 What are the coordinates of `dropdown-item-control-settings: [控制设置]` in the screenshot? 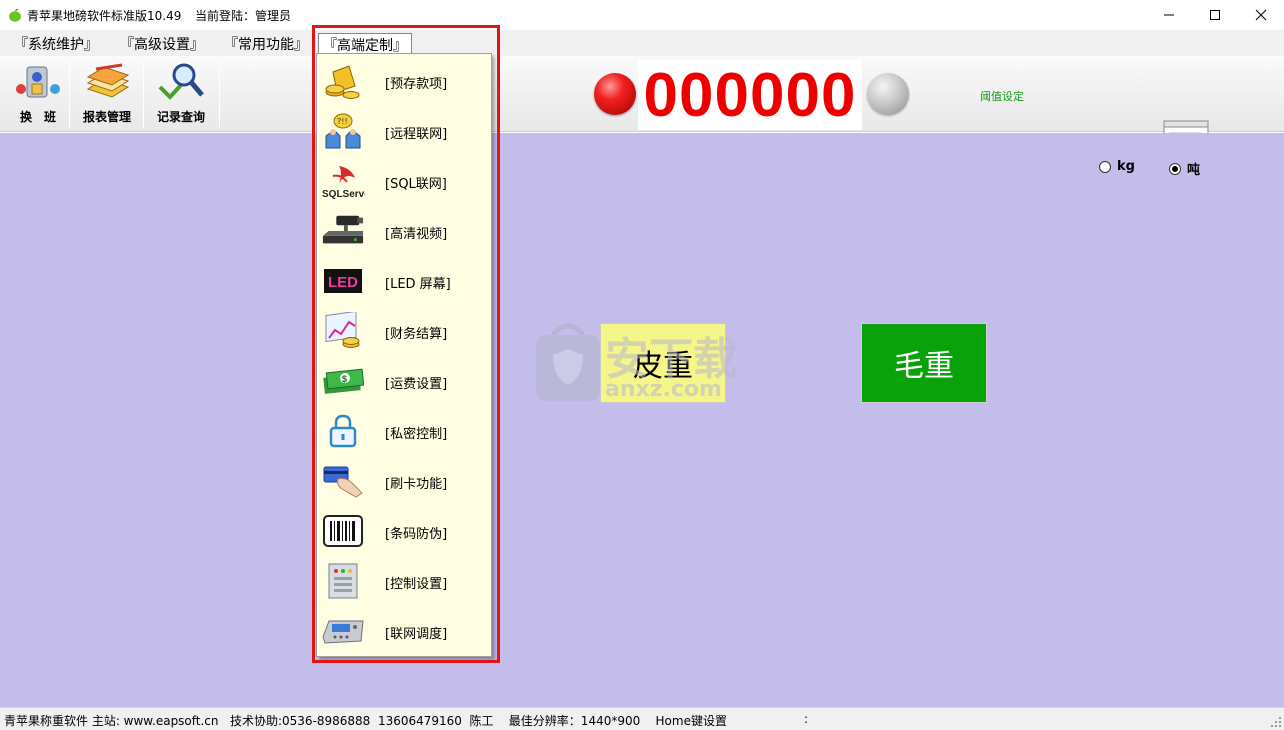 It's located at (404, 581).